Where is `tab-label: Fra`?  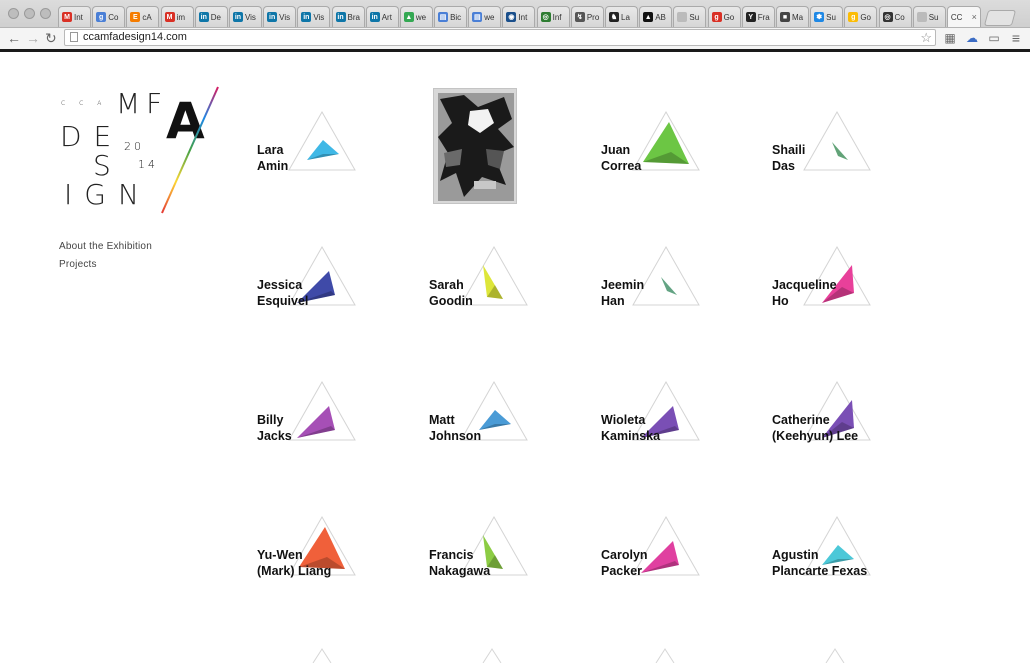 tab-label: Fra is located at coordinates (763, 17).